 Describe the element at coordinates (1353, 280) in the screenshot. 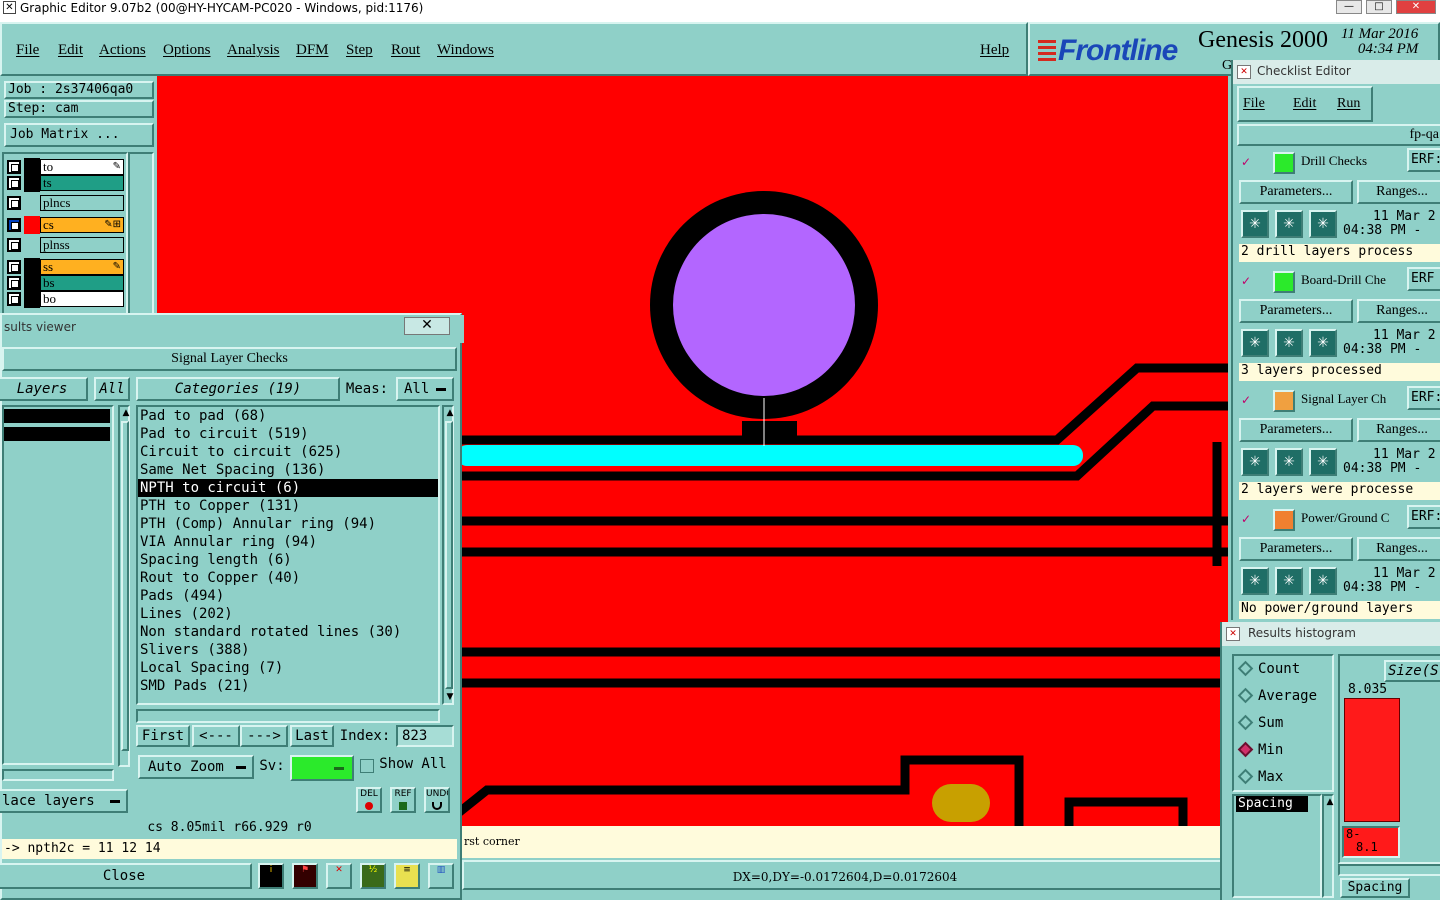

I see `check-name: Board-Drill Che` at that location.